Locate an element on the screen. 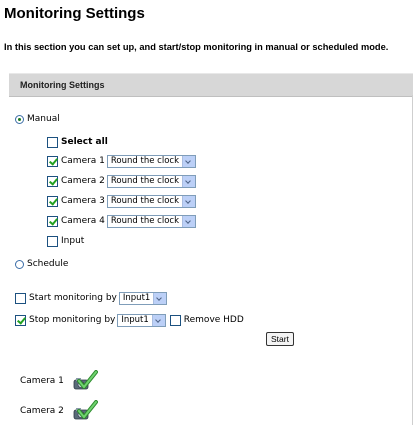 The image size is (416, 425). stop-trigger-select: Input1 is located at coordinates (141, 320).